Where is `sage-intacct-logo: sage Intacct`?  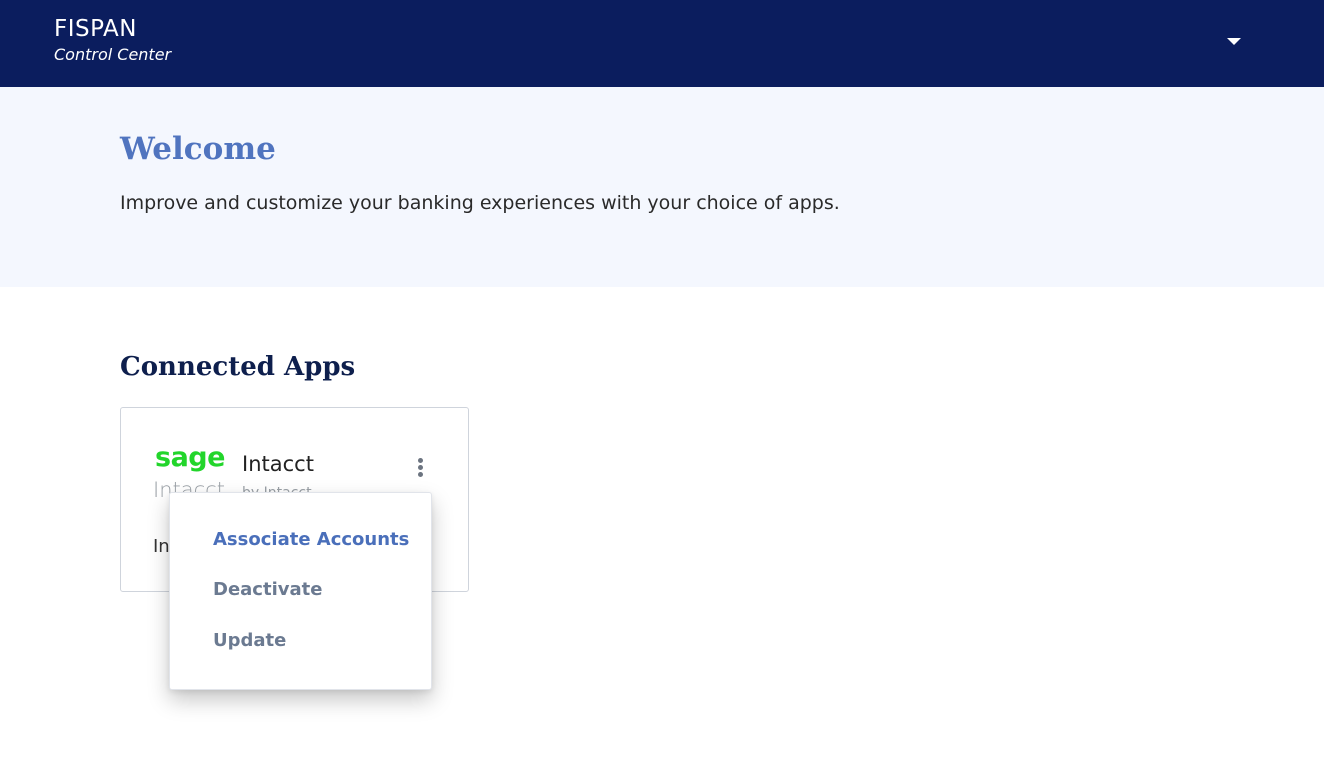 sage-intacct-logo: sage Intacct is located at coordinates (190, 470).